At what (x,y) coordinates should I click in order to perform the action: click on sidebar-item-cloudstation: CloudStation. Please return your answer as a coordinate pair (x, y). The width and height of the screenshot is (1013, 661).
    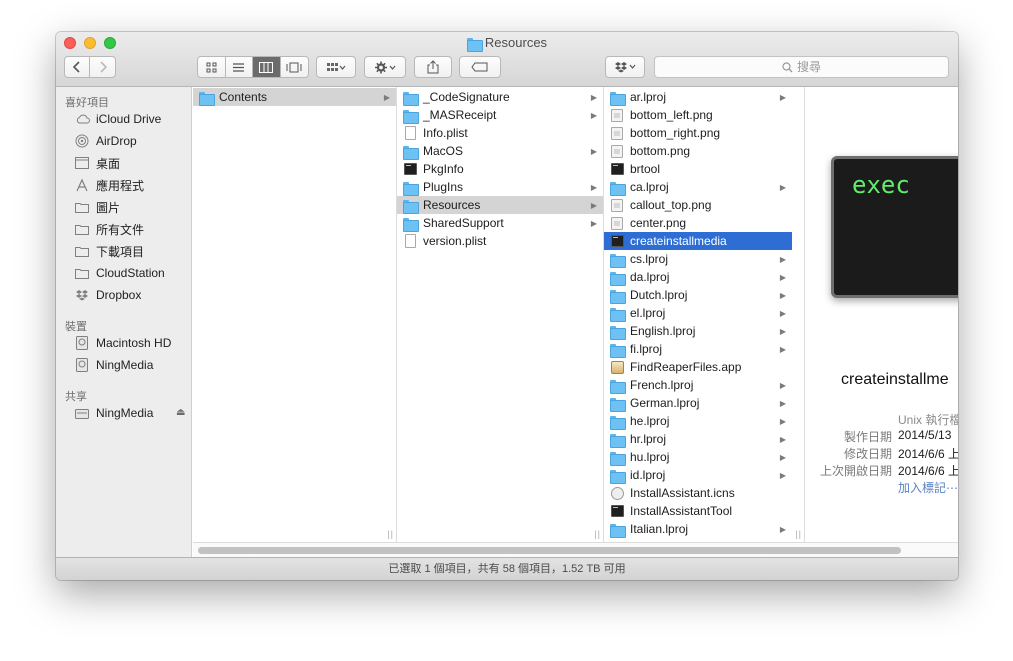
    Looking at the image, I should click on (119, 273).